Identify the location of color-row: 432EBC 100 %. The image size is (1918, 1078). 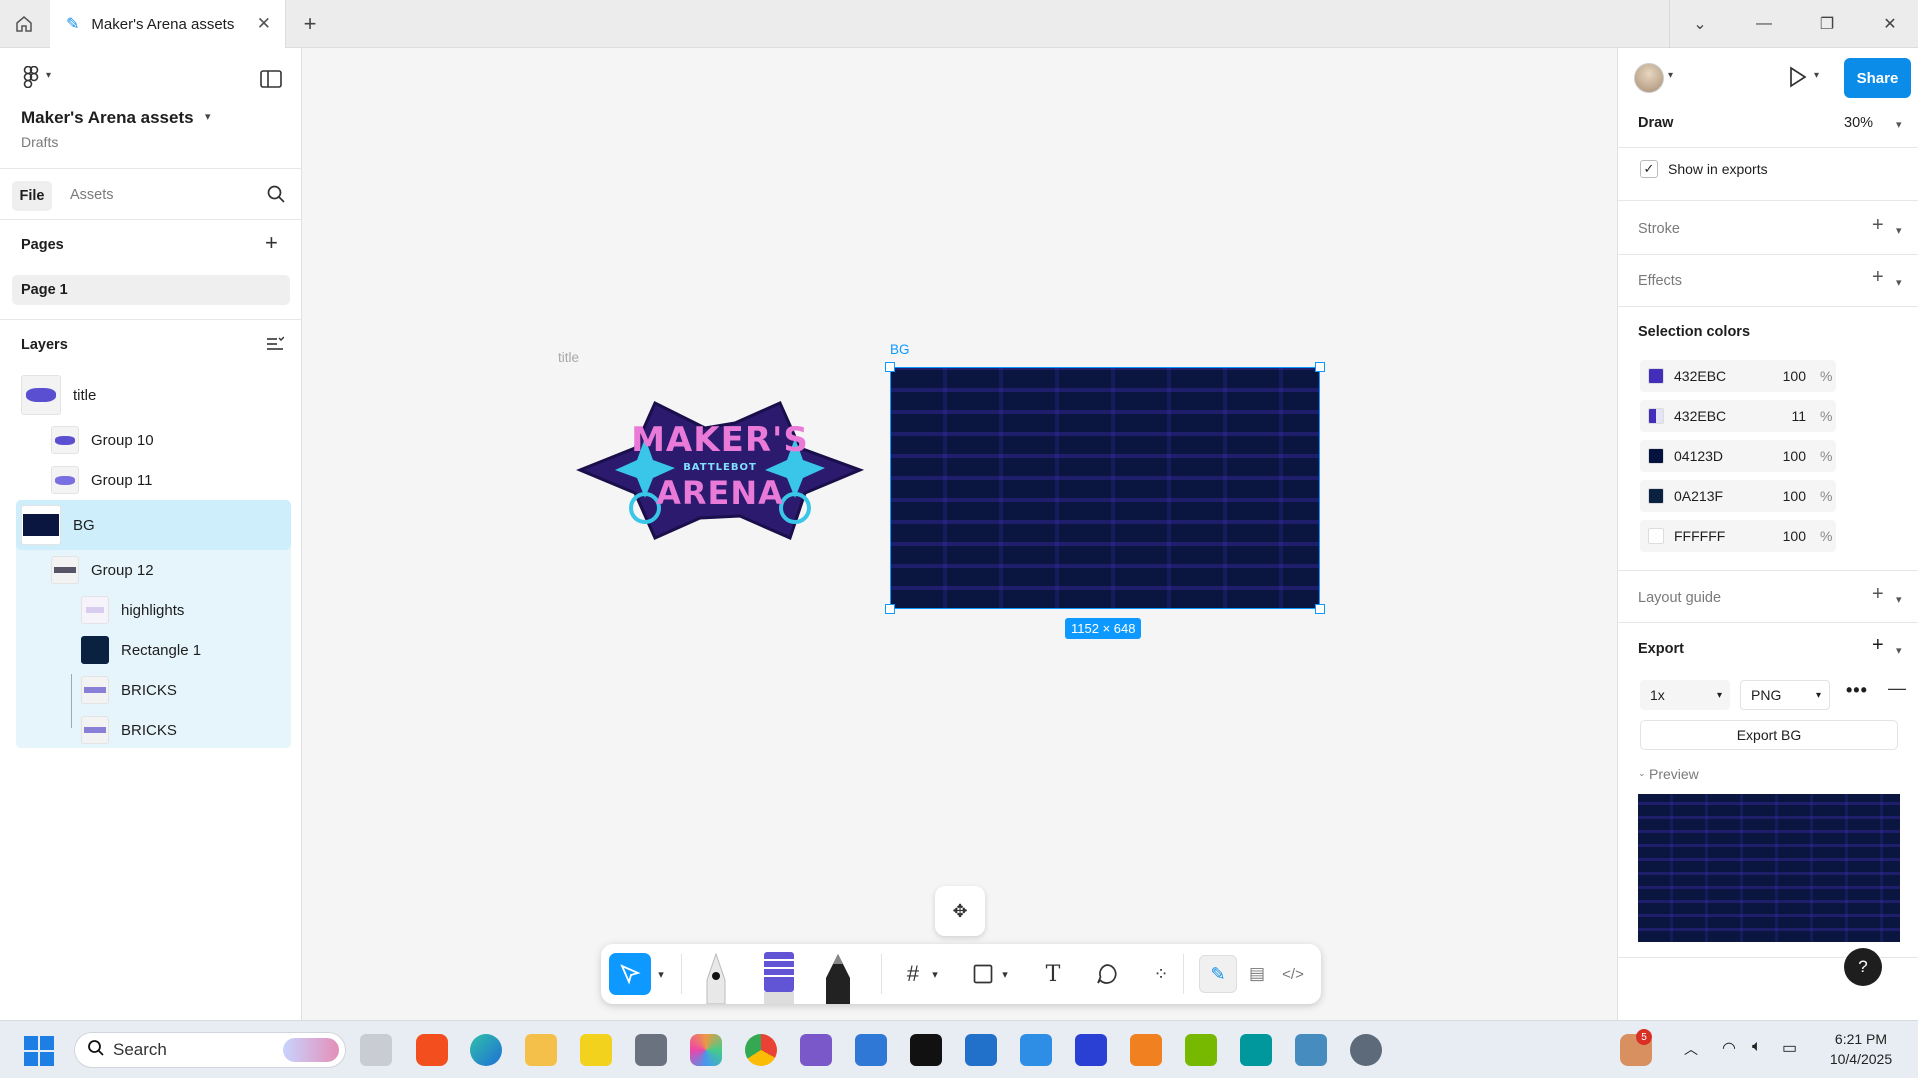
(1738, 376).